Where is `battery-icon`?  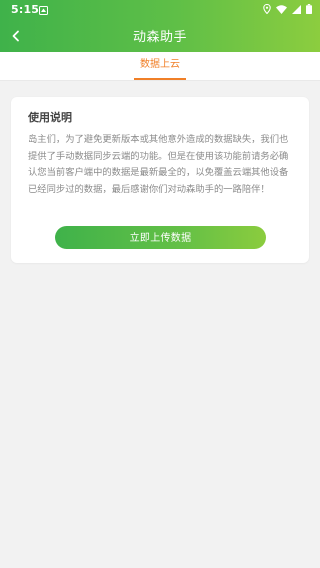
battery-icon is located at coordinates (309, 10).